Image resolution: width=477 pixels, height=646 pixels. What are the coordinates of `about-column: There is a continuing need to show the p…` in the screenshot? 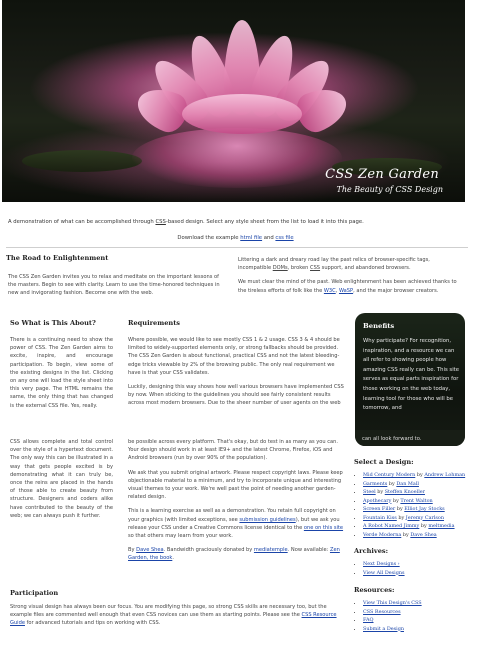 It's located at (61, 373).